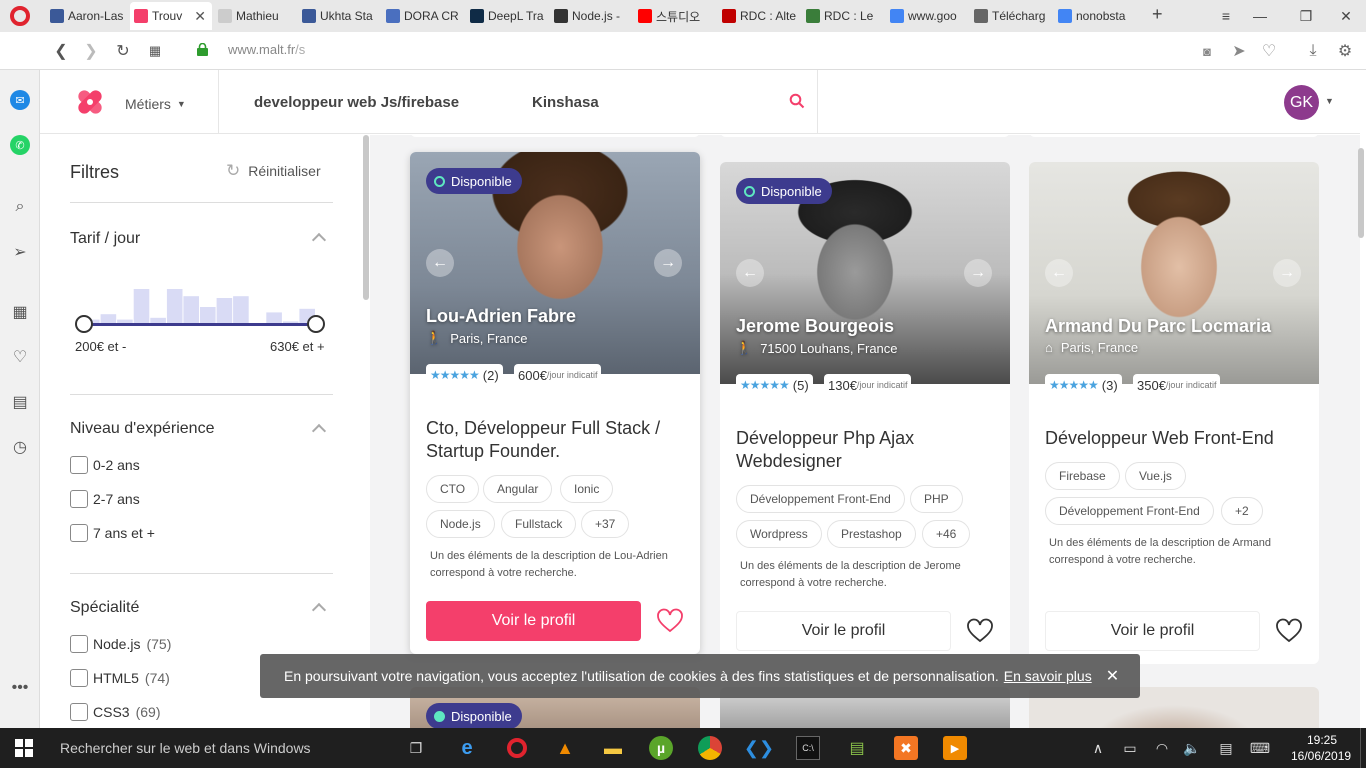 Image resolution: width=1366 pixels, height=768 pixels. I want to click on chevron-up-icon: ∧, so click(1098, 748).